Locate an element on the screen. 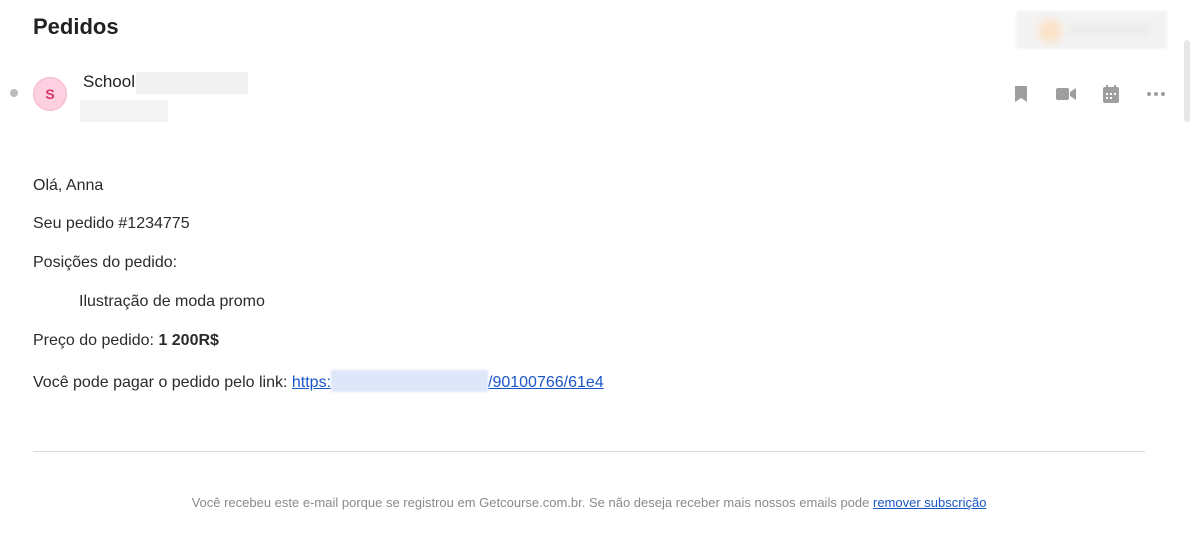 This screenshot has width=1200, height=551. unsubscribe-link: remover subscrição is located at coordinates (929, 502).